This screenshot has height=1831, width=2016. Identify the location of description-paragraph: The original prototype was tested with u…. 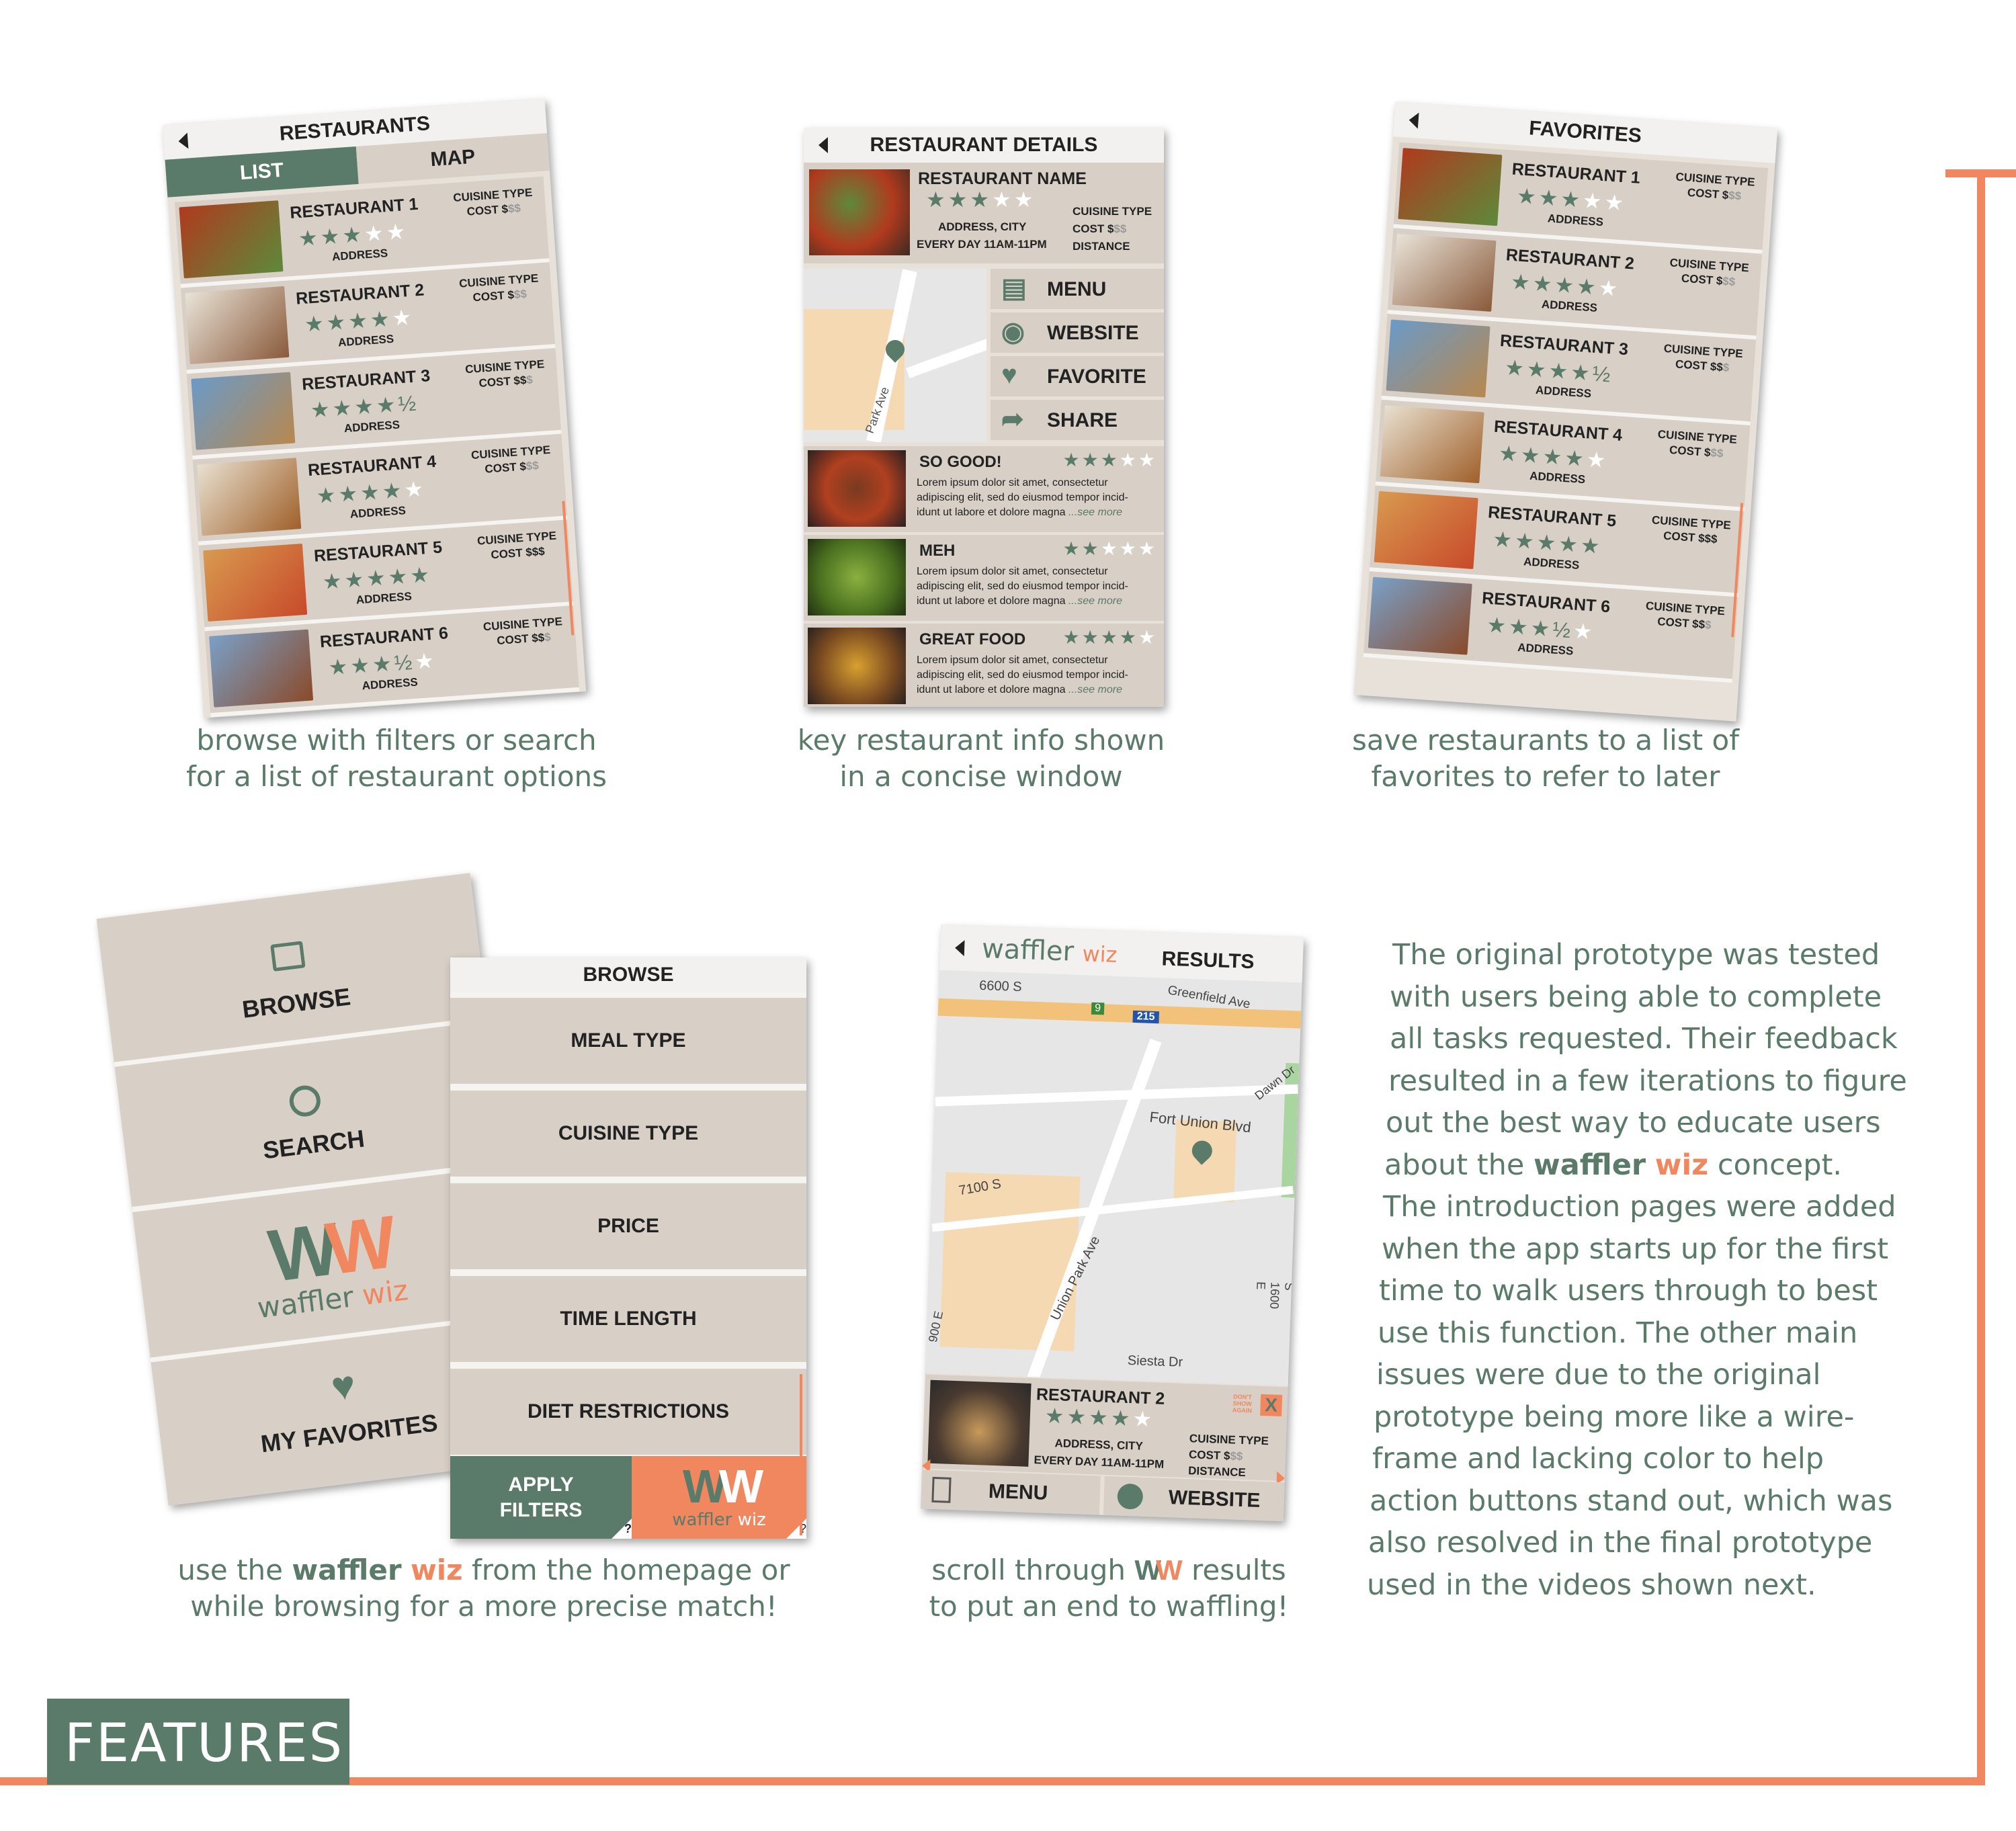
(1637, 1270).